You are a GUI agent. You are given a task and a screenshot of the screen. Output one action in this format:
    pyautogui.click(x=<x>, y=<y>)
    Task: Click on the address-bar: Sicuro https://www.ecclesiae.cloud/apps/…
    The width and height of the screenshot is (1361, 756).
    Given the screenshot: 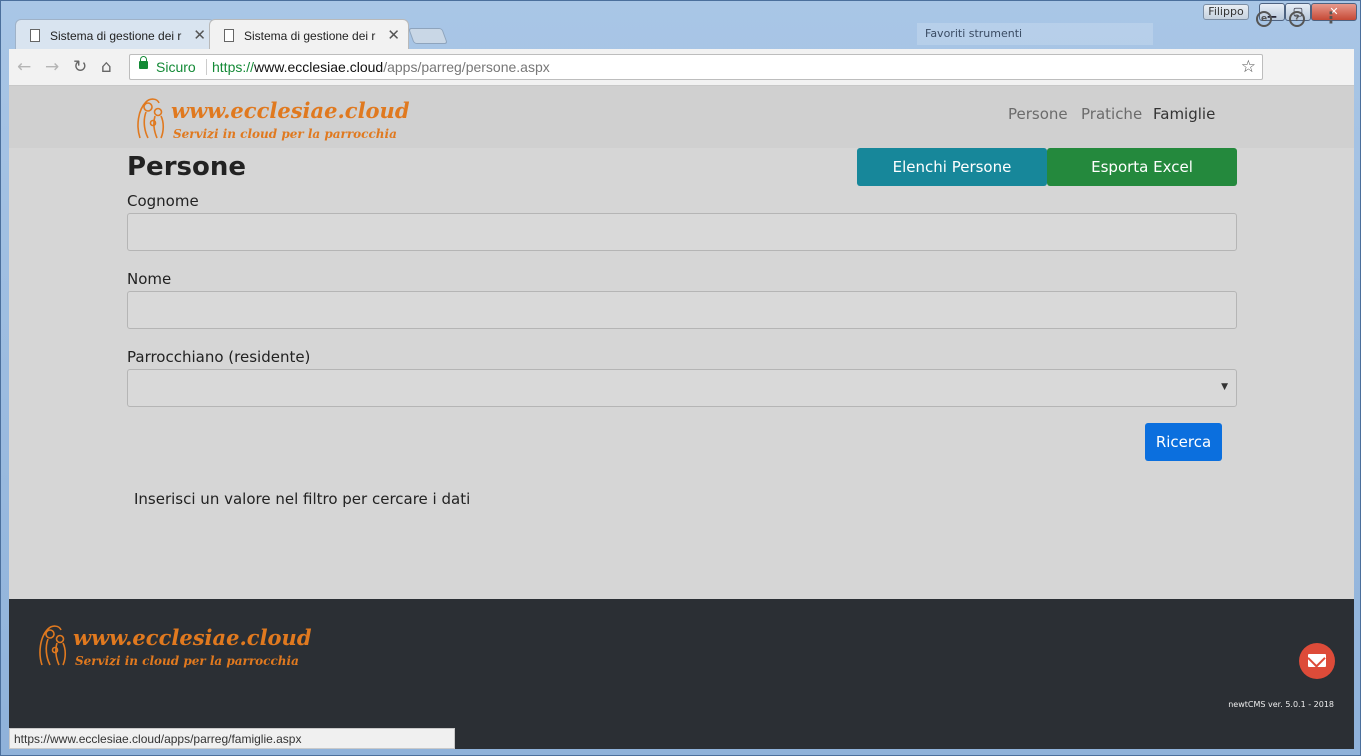 What is the action you would take?
    pyautogui.click(x=696, y=67)
    